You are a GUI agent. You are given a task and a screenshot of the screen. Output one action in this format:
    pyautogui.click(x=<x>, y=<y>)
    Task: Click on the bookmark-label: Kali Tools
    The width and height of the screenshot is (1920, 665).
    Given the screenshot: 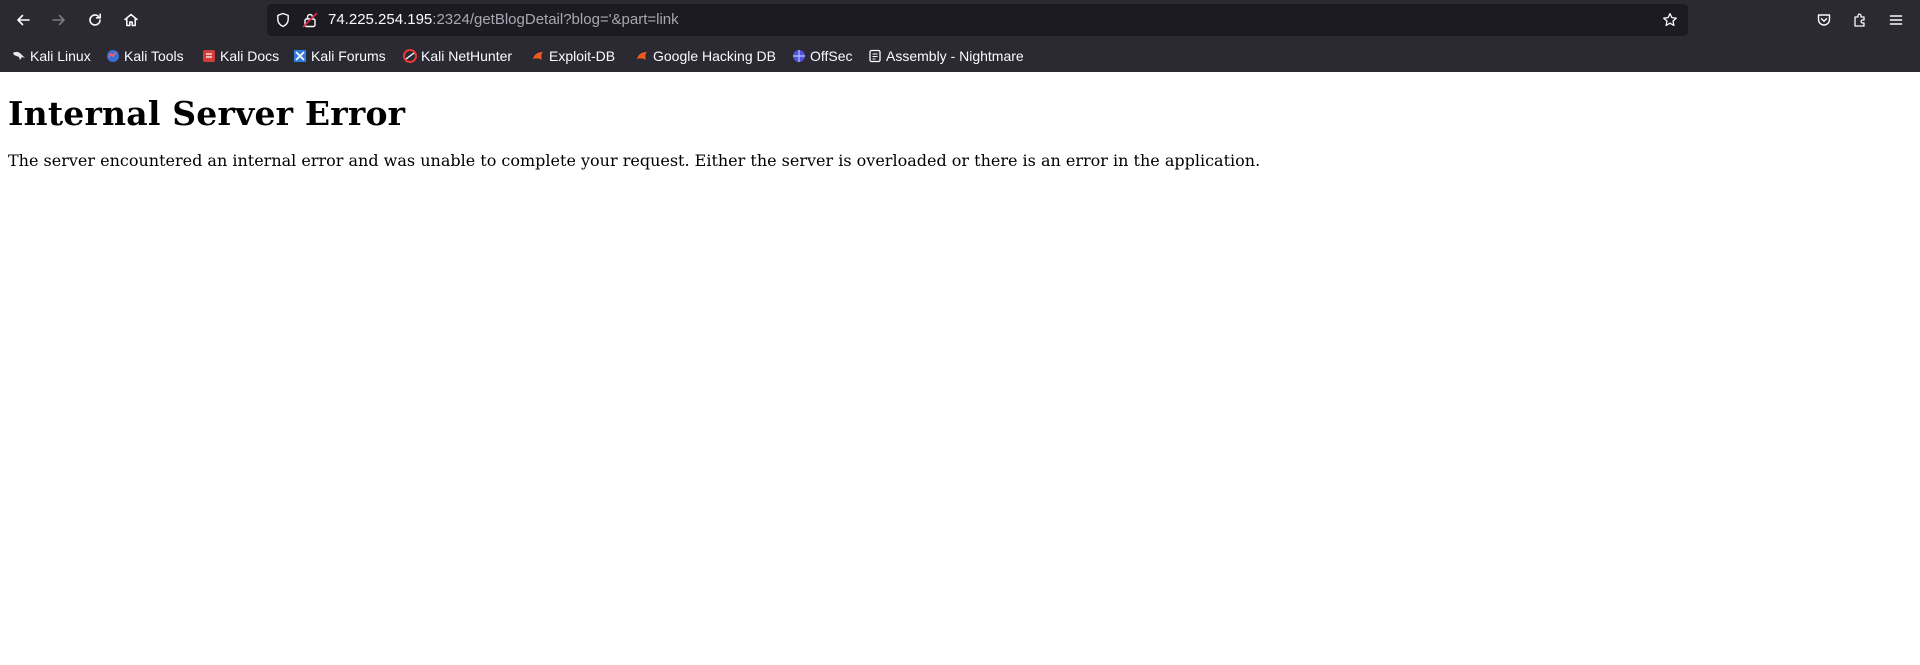 What is the action you would take?
    pyautogui.click(x=154, y=56)
    